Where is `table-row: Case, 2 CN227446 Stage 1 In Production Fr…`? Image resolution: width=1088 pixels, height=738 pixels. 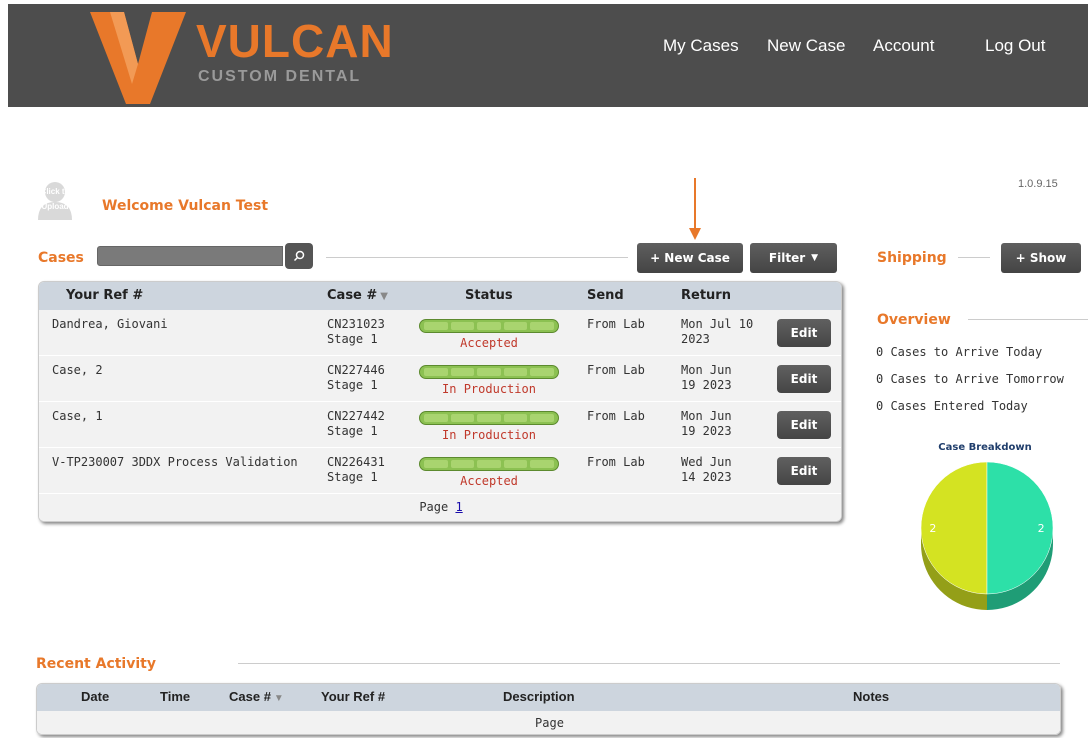
table-row: Case, 2 CN227446 Stage 1 In Production Fr… is located at coordinates (440, 379).